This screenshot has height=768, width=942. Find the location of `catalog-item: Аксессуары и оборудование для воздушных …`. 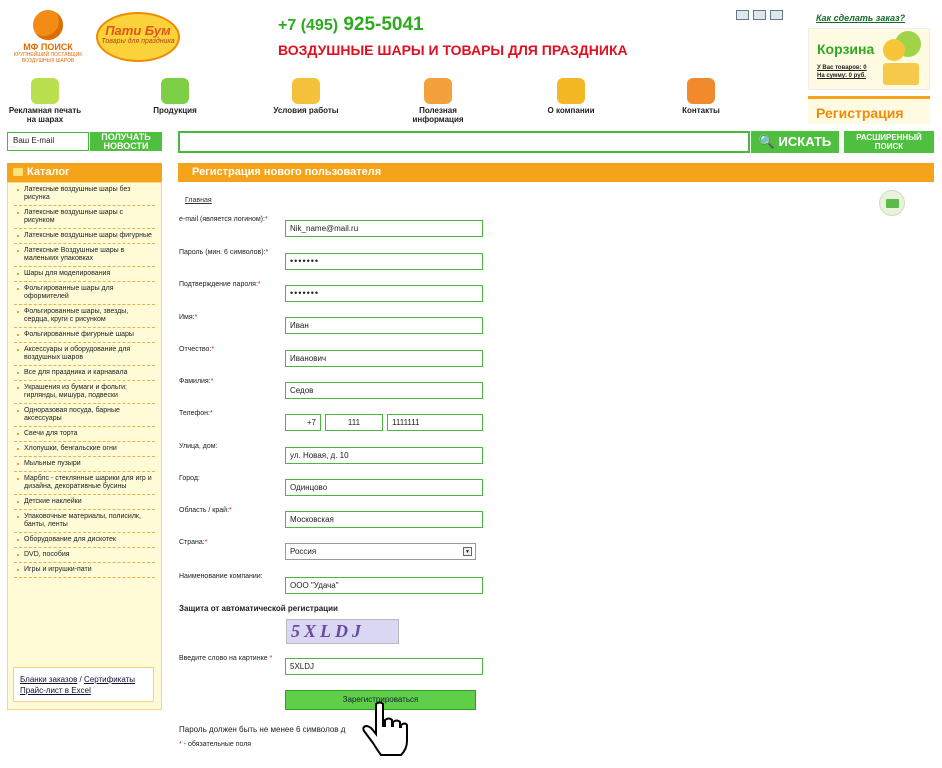

catalog-item: Аксессуары и оборудование для воздушных … is located at coordinates (84, 354).